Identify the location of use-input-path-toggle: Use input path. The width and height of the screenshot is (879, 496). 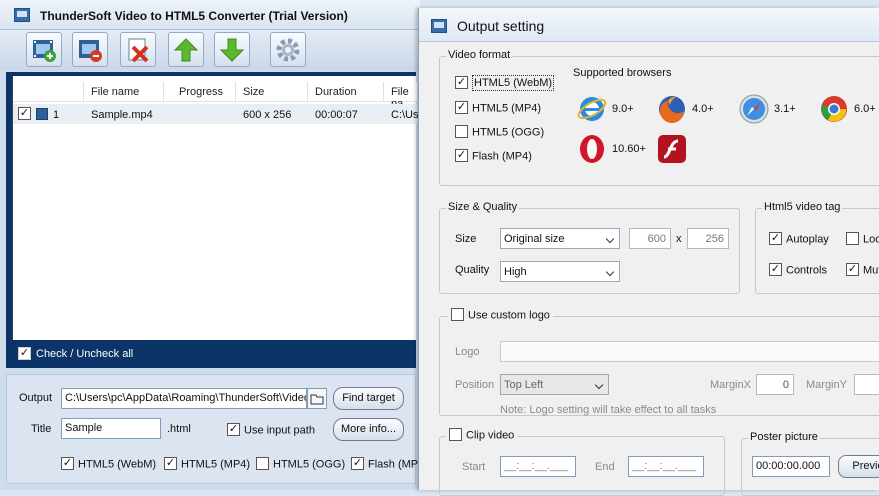
(271, 430).